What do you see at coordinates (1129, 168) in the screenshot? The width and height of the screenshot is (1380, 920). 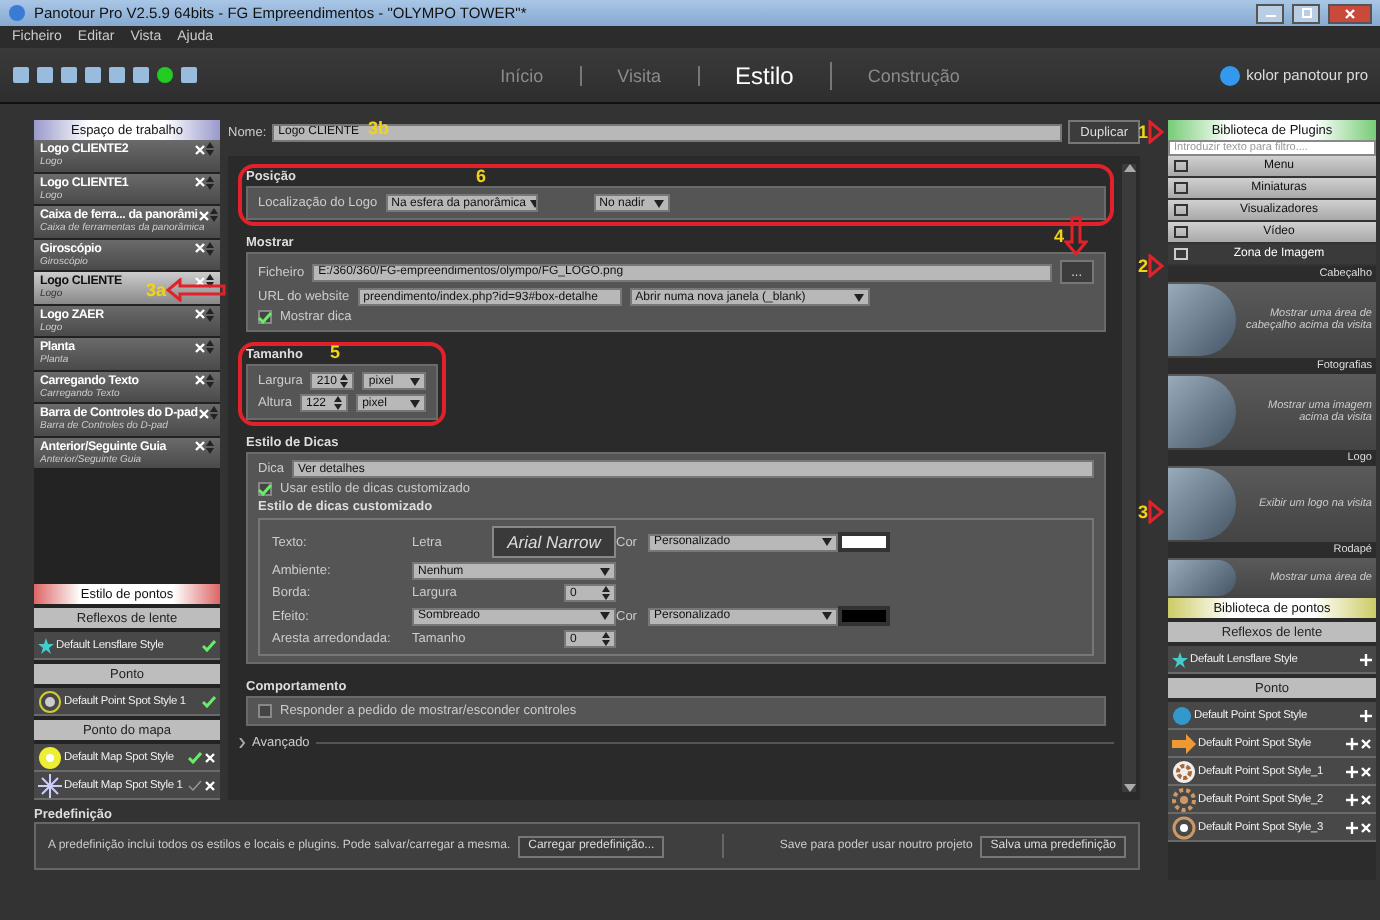 I see `up-icon` at bounding box center [1129, 168].